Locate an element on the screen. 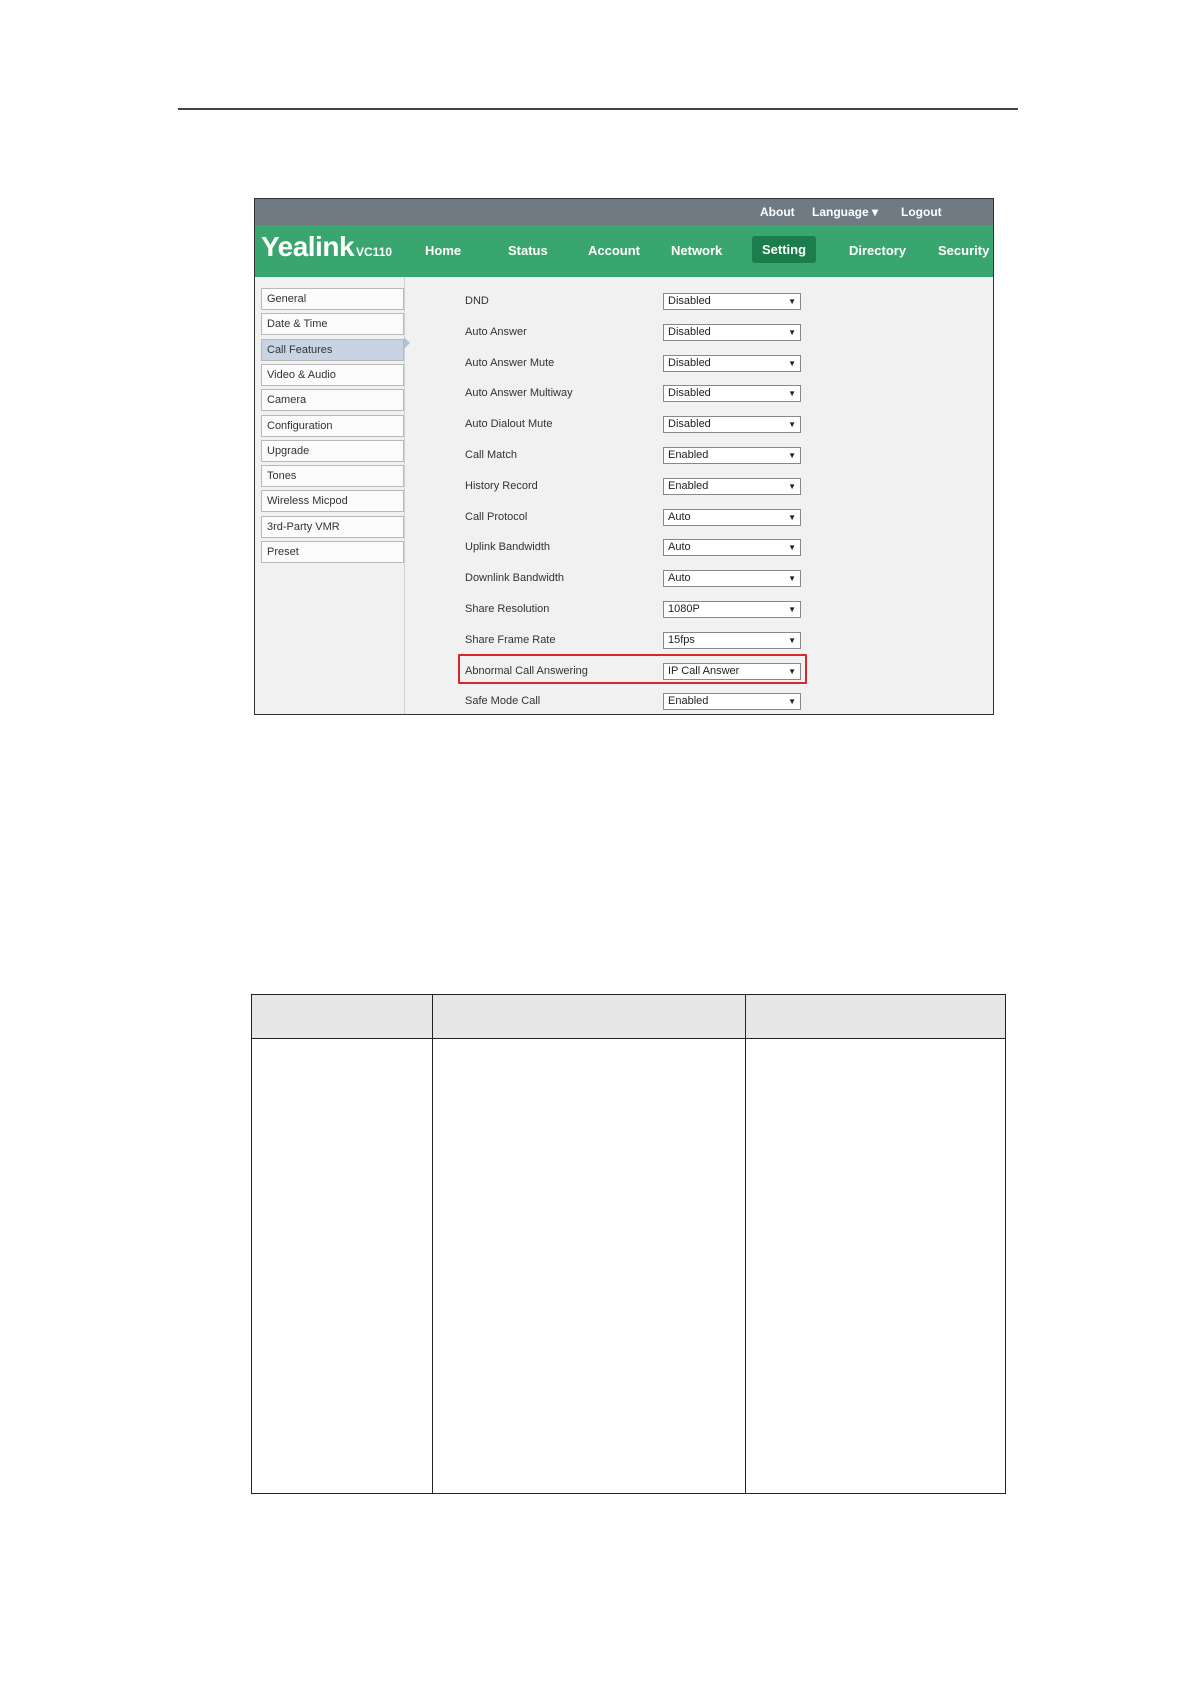  utility-bar: About Language ▾ Logout is located at coordinates (624, 212).